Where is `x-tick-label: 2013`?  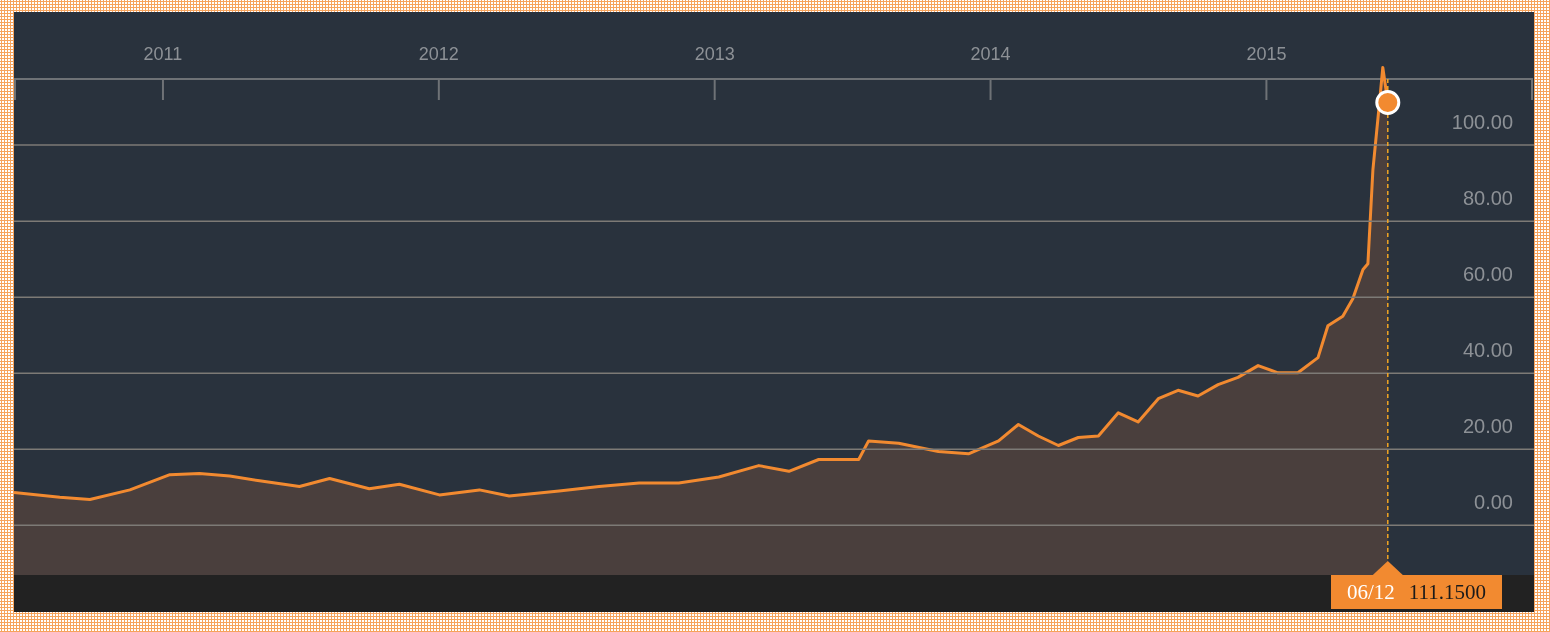 x-tick-label: 2013 is located at coordinates (714, 54).